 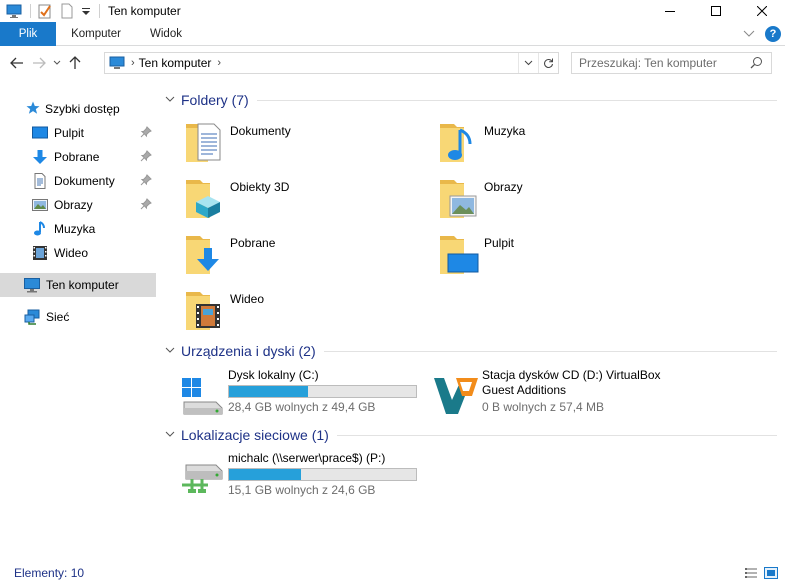 What do you see at coordinates (40, 181) in the screenshot?
I see `document-icon` at bounding box center [40, 181].